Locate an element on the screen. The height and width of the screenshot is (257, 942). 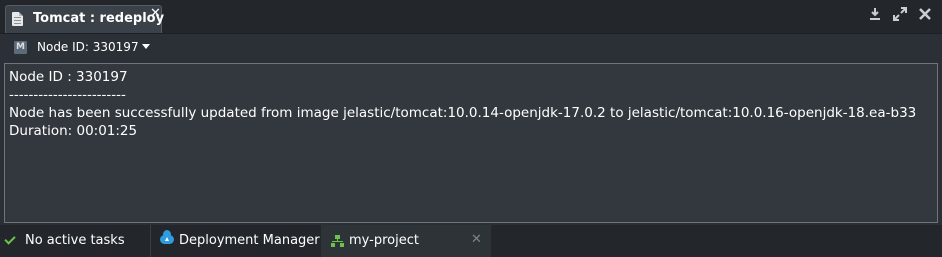
node-badge-icon: M is located at coordinates (20, 47).